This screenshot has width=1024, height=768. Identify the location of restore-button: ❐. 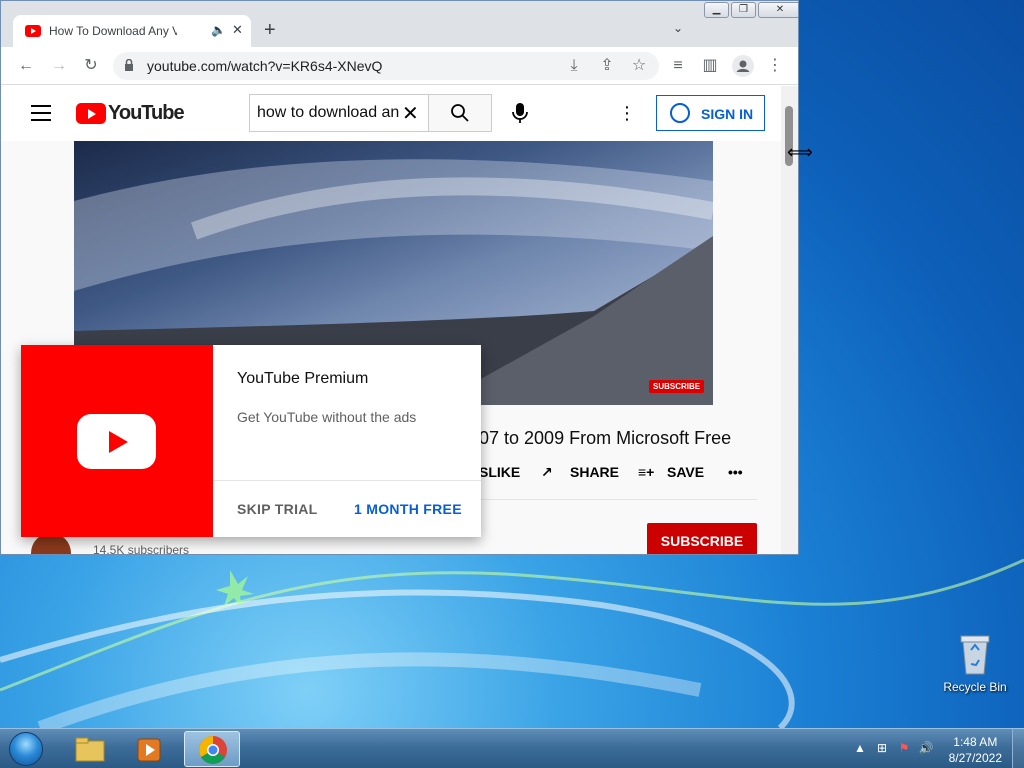
(743, 10).